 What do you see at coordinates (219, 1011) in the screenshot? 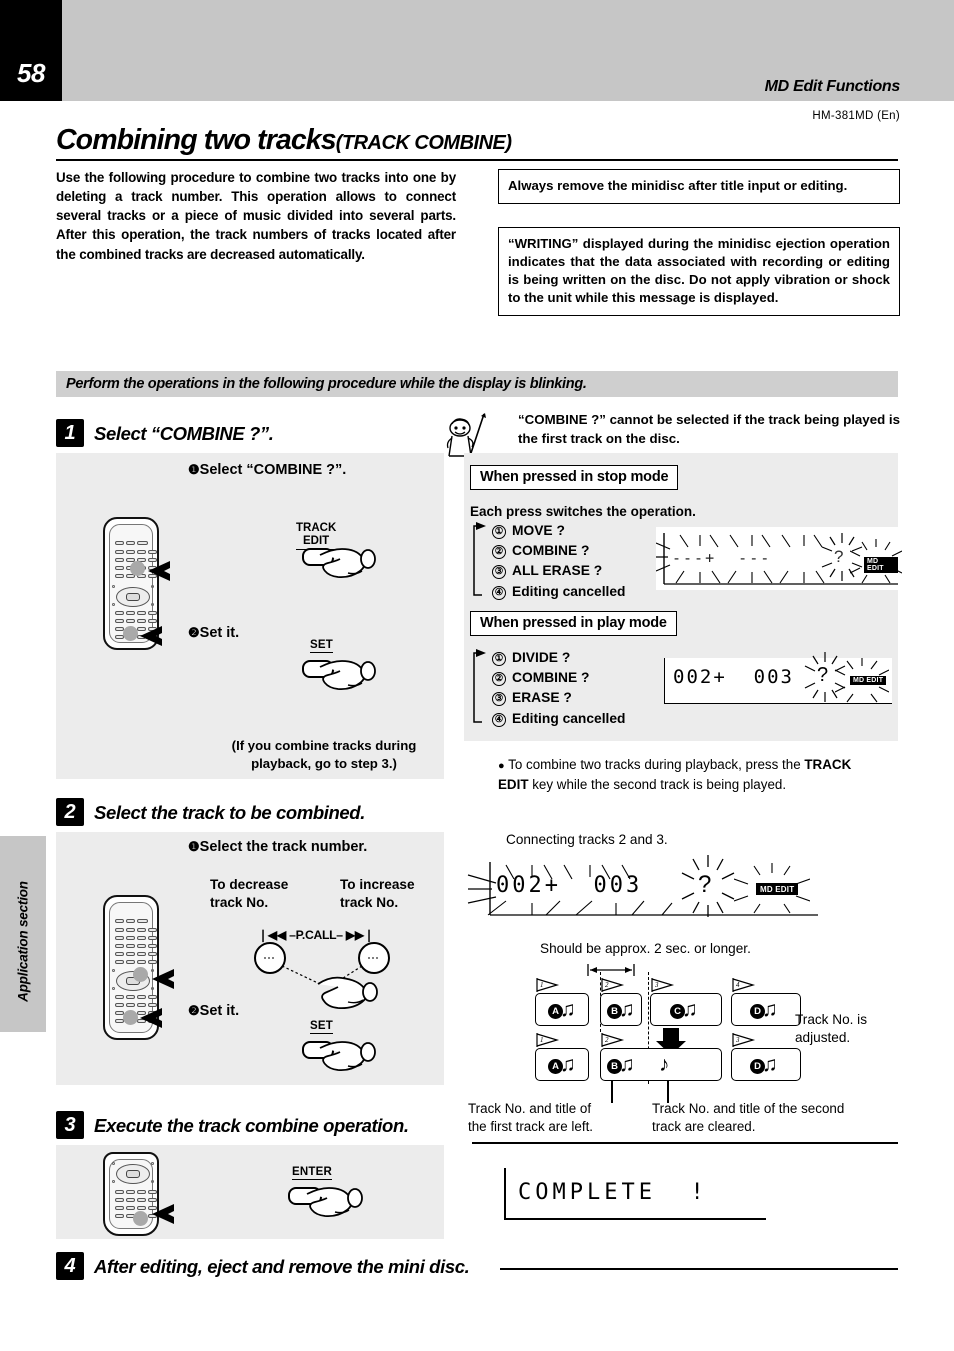
I see `step-2-sub2-label: Set it.` at bounding box center [219, 1011].